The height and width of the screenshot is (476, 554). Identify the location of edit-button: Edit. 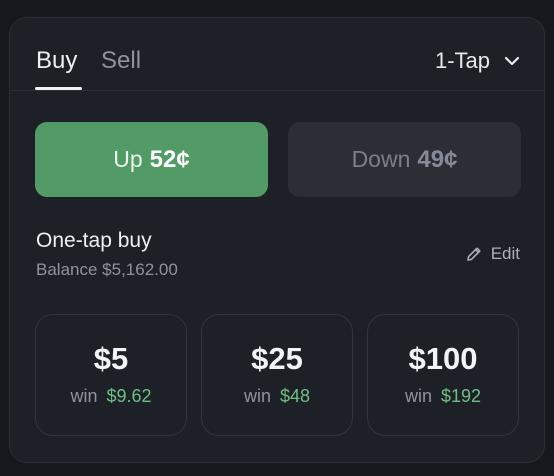
(492, 254).